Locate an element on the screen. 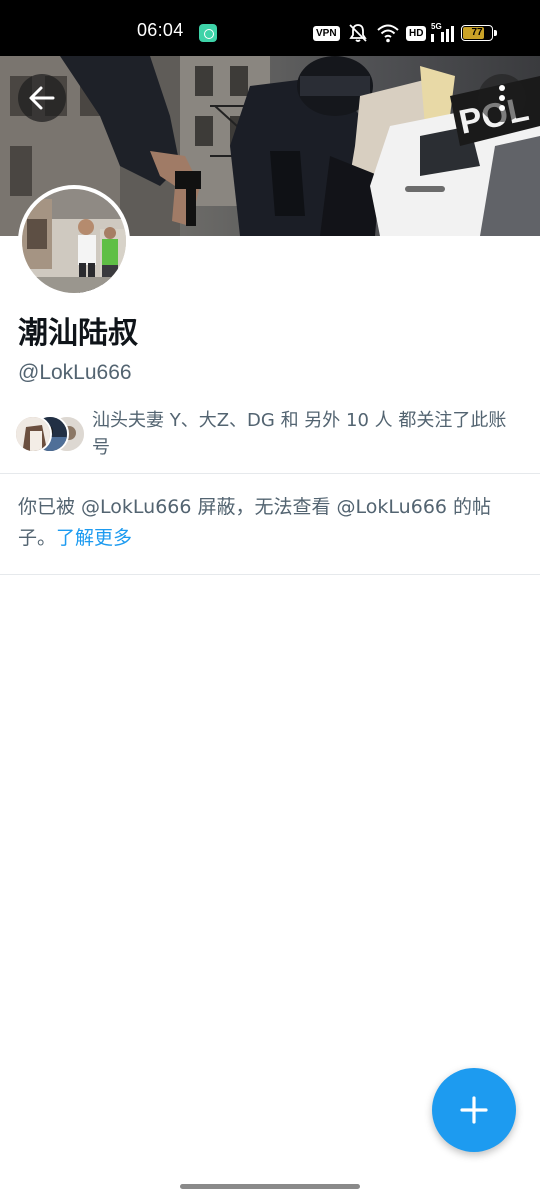 The width and height of the screenshot is (540, 1200). follower-avatar is located at coordinates (33, 434).